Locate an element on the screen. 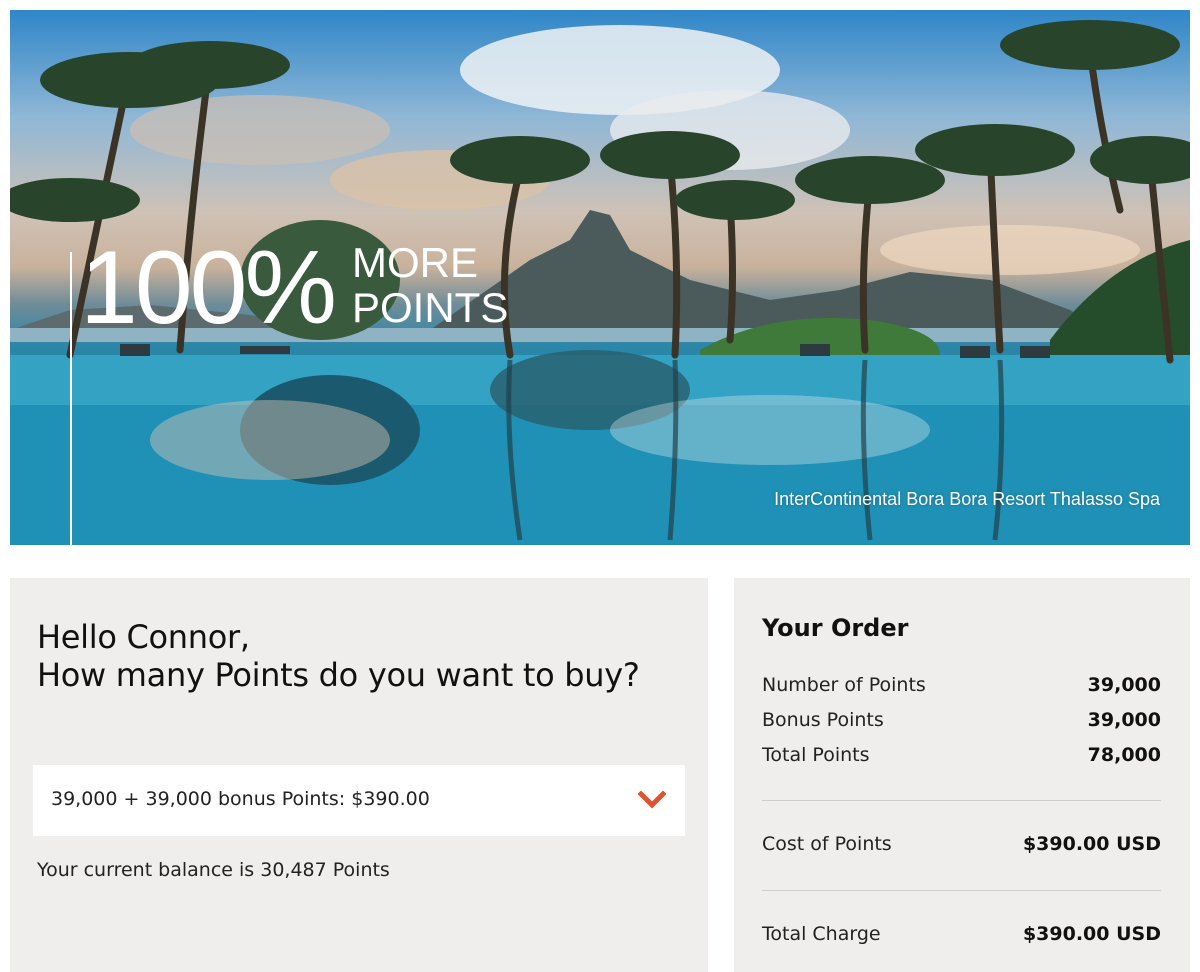 The height and width of the screenshot is (972, 1200). order-row-cost-of-points: Cost of Points $390.00 USD is located at coordinates (961, 846).